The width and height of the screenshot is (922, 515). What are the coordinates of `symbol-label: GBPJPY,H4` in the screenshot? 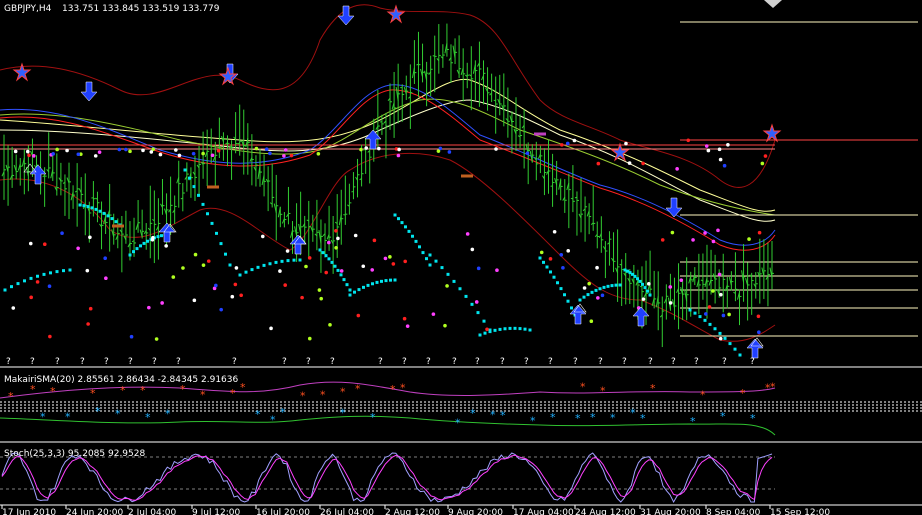 It's located at (28, 9).